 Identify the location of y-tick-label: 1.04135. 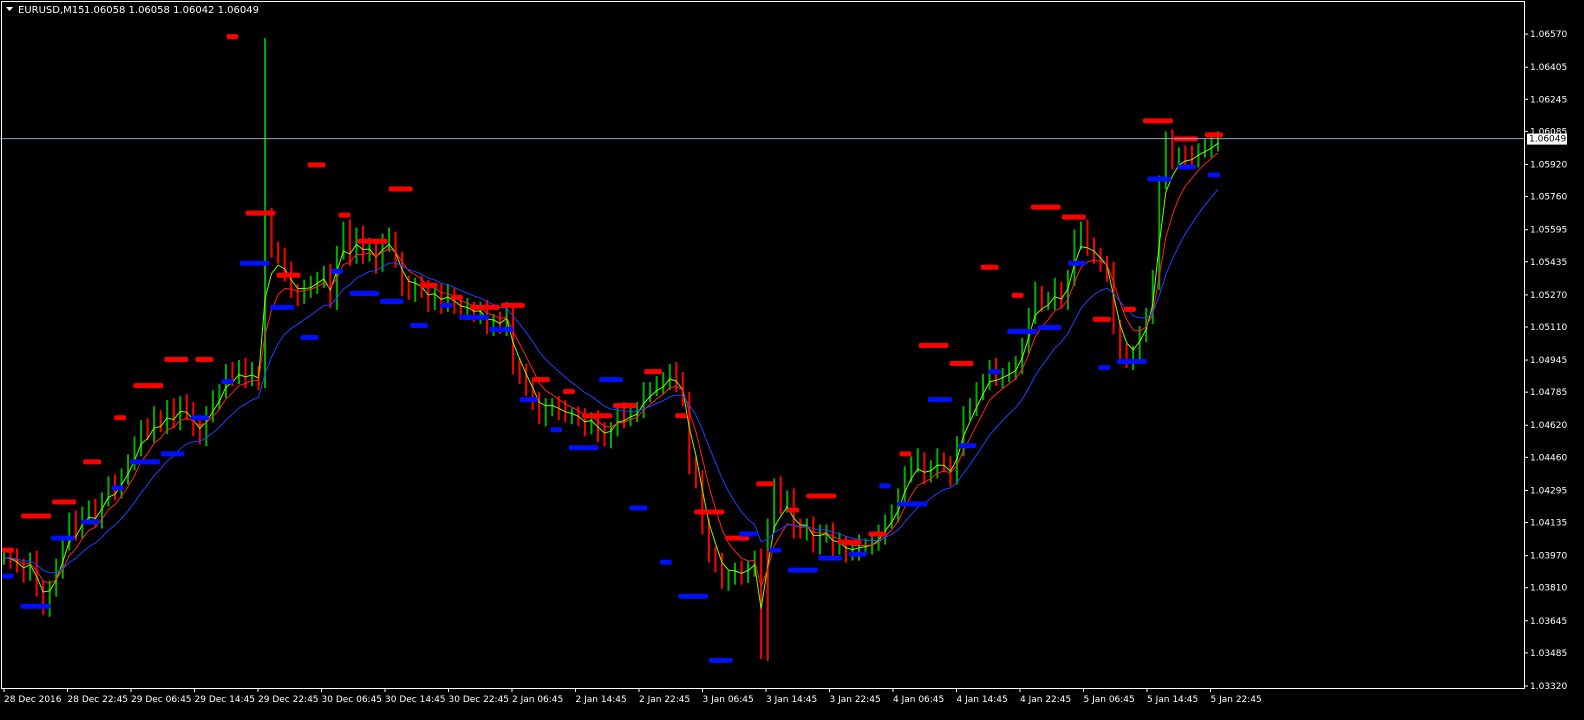
(1548, 524).